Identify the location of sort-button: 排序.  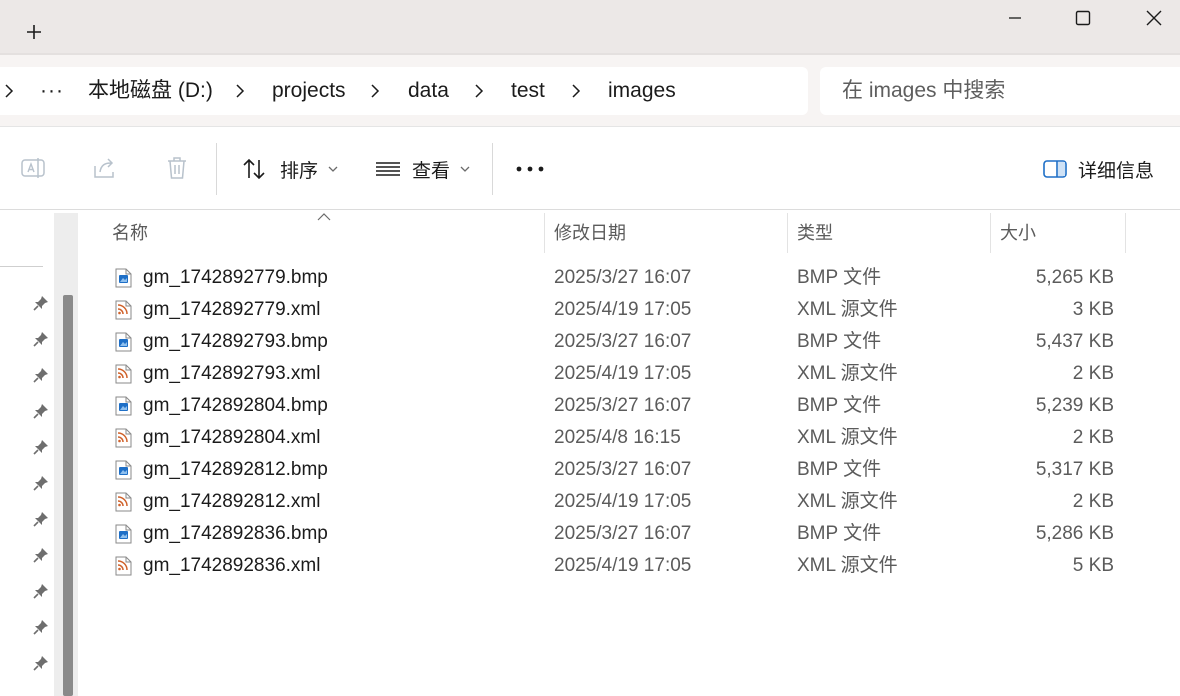
(289, 169).